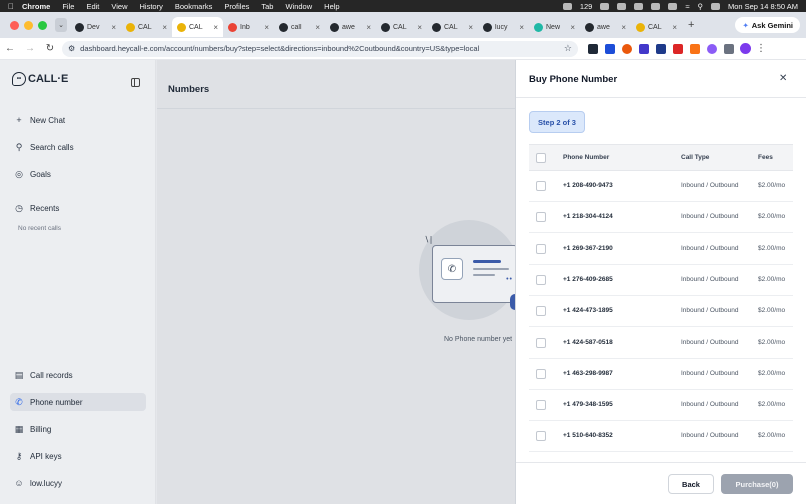 This screenshot has width=806, height=504. What do you see at coordinates (729, 48) in the screenshot?
I see `extensions-puzzle-icon` at bounding box center [729, 48].